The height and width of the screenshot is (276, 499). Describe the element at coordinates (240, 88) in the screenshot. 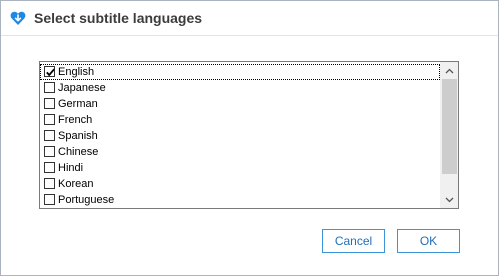

I see `language-item: Japanese` at that location.